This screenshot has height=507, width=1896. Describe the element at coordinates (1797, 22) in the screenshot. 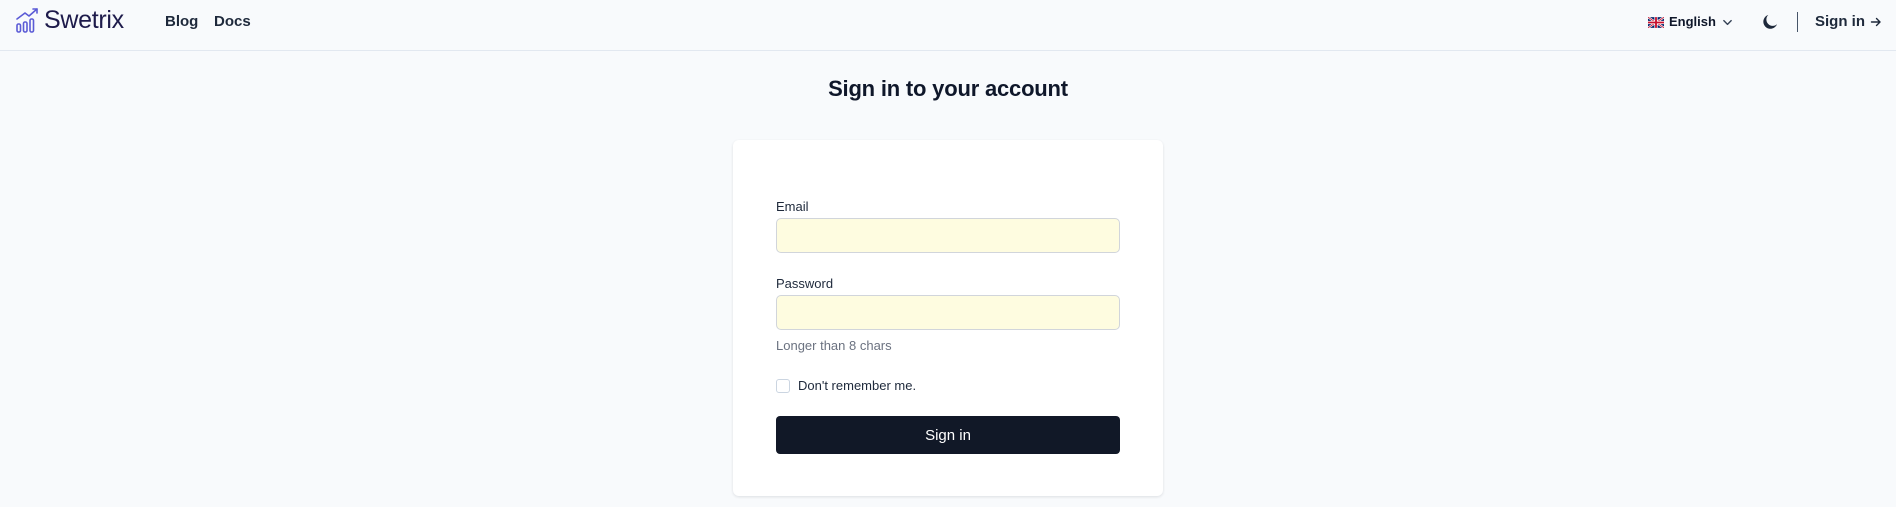

I see `nav-divider` at that location.